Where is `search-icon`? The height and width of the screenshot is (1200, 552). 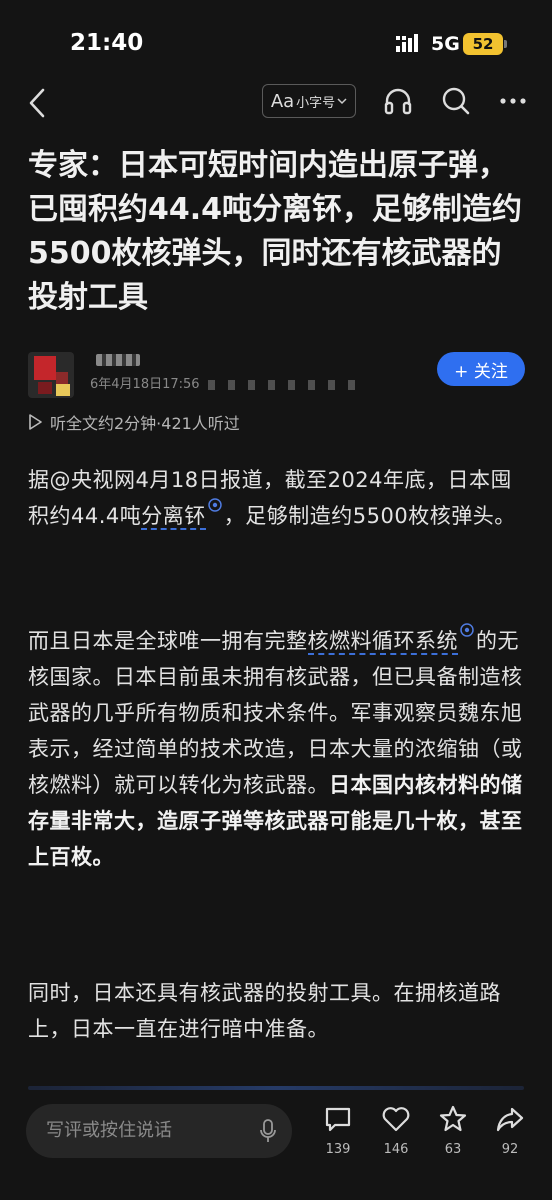 search-icon is located at coordinates (456, 101).